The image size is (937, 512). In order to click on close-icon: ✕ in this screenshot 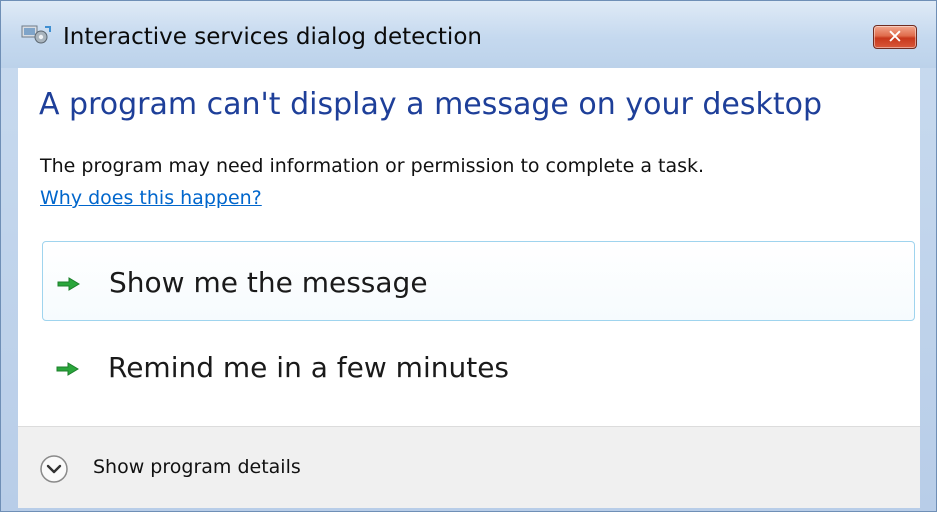, I will do `click(895, 37)`.